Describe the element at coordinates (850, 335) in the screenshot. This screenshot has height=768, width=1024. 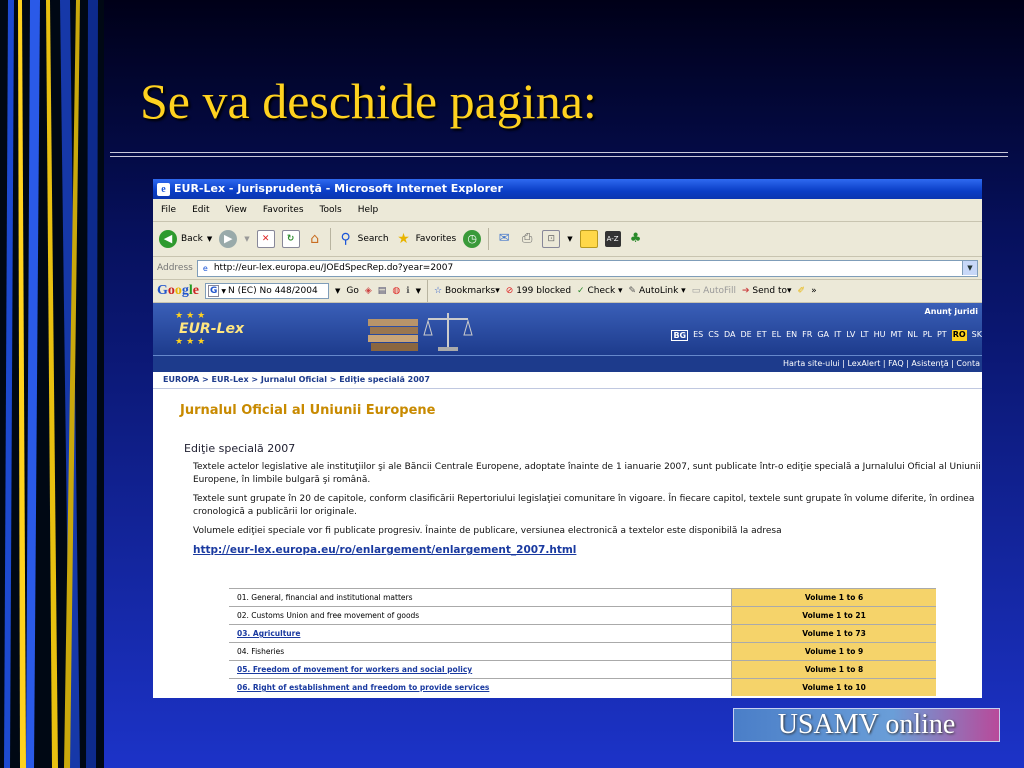
I see `lang-lv: LV` at that location.